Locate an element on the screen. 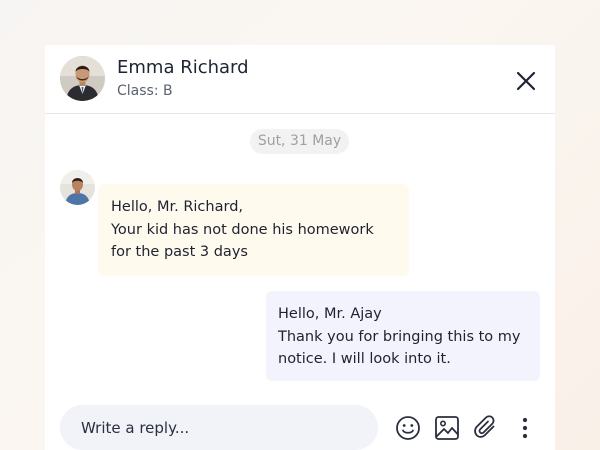  message-text-line: Hello, Mr. Richard, is located at coordinates (177, 207).